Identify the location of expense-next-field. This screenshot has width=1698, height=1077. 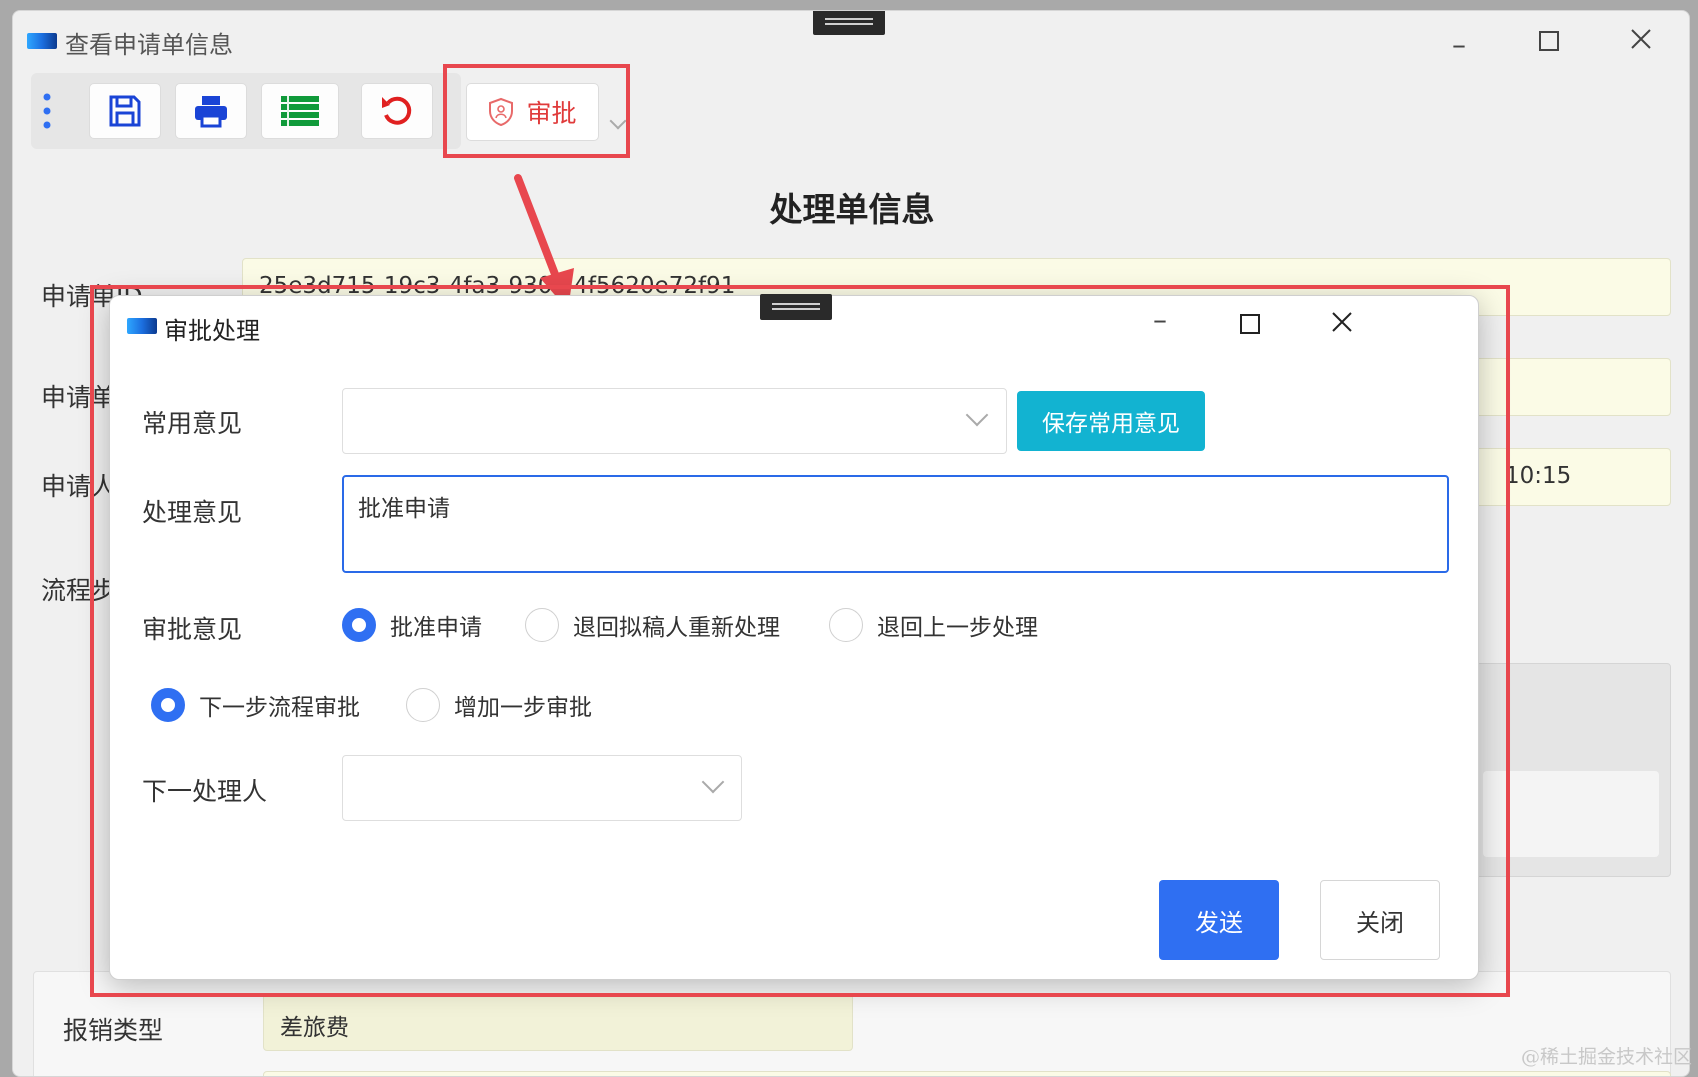
(967, 1073).